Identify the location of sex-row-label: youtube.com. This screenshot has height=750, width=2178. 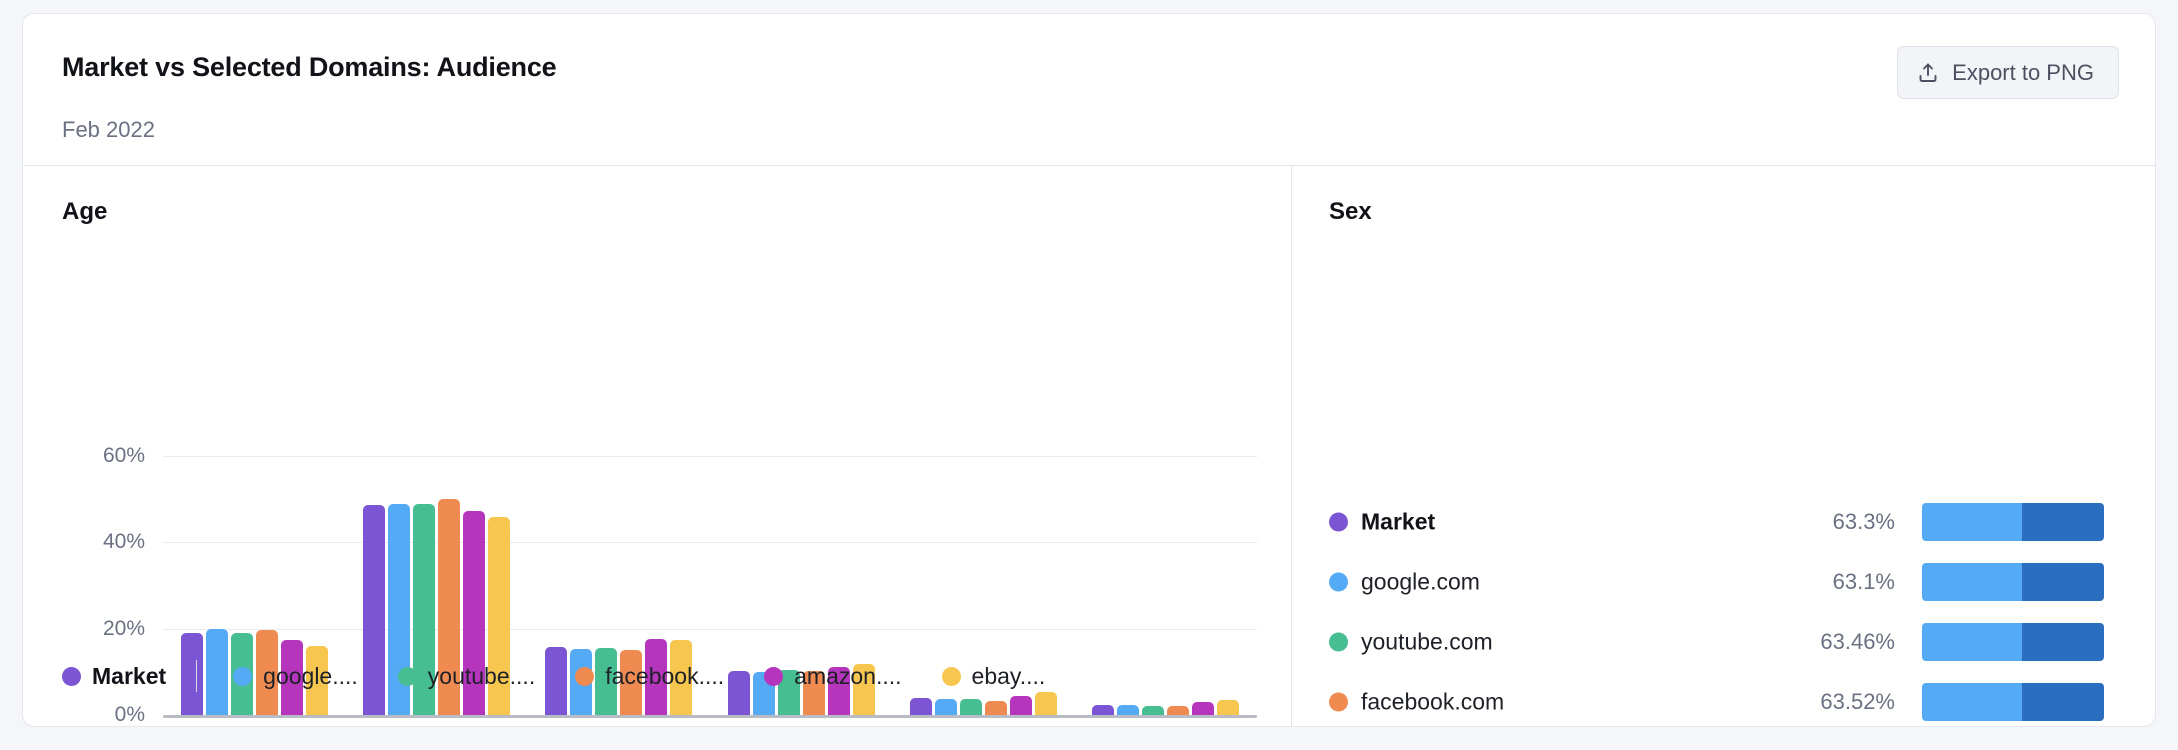
(1427, 641).